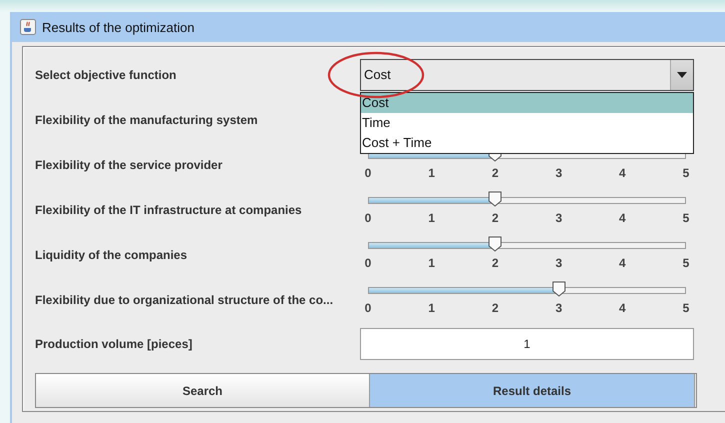  What do you see at coordinates (527, 344) in the screenshot?
I see `production-volume-field: 1` at bounding box center [527, 344].